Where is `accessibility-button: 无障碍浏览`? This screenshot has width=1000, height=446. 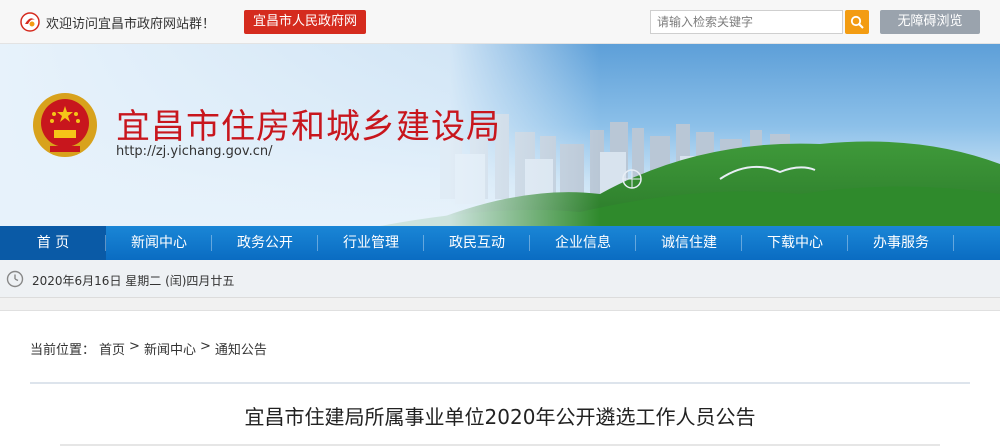 accessibility-button: 无障碍浏览 is located at coordinates (930, 22).